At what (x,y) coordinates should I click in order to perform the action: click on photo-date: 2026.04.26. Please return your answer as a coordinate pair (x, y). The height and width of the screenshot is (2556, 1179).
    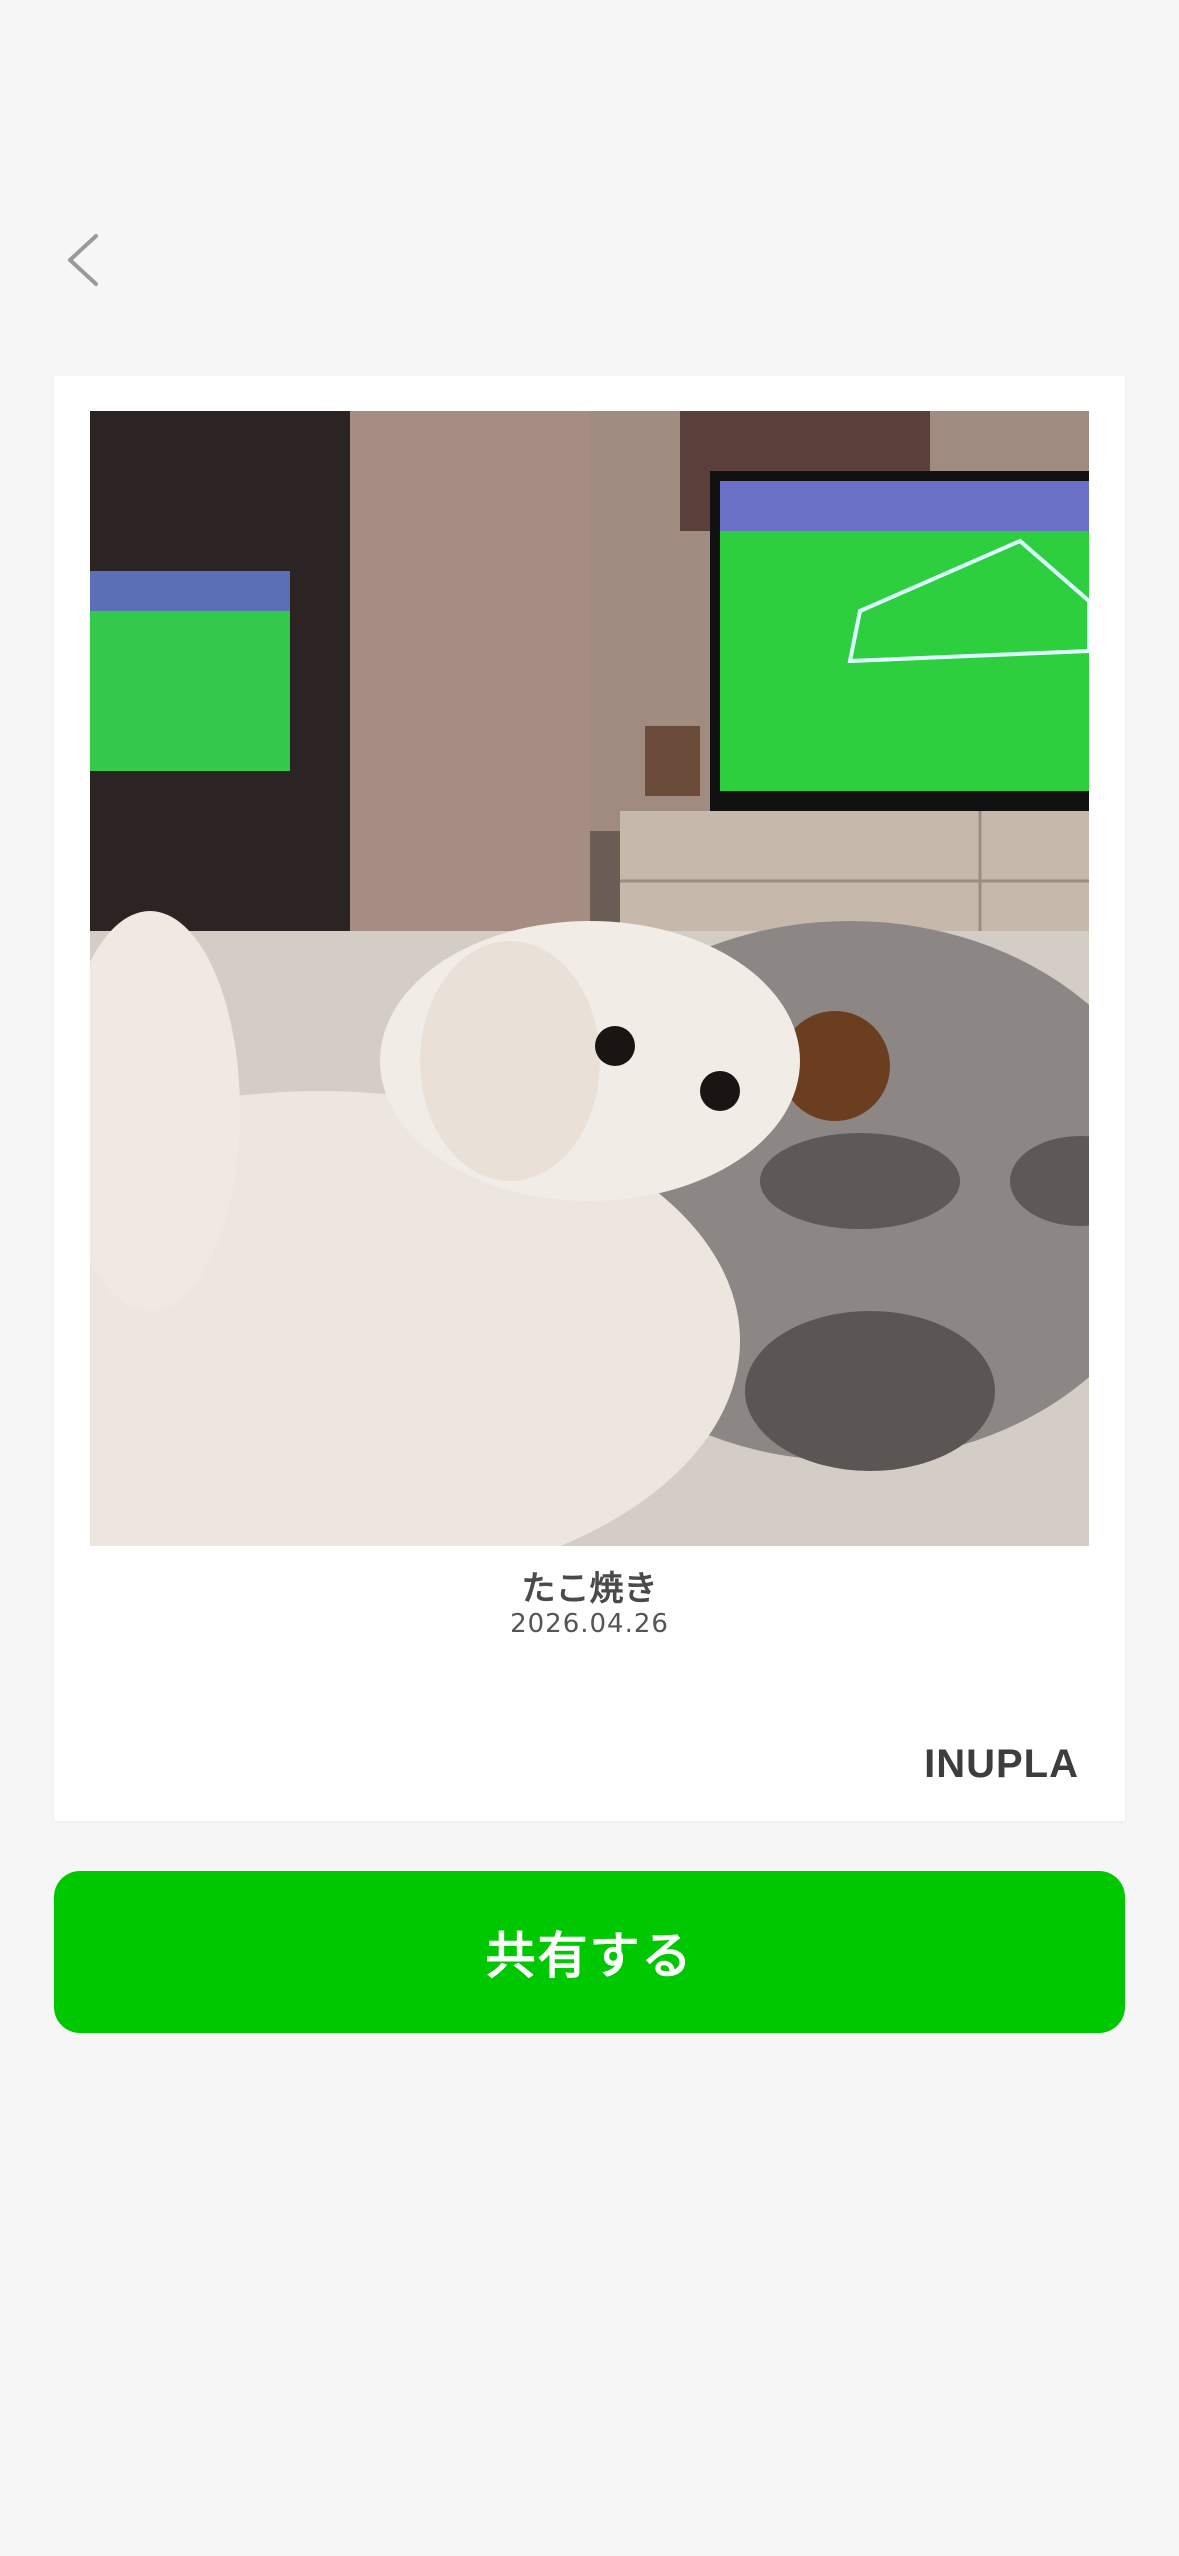
    Looking at the image, I should click on (589, 1624).